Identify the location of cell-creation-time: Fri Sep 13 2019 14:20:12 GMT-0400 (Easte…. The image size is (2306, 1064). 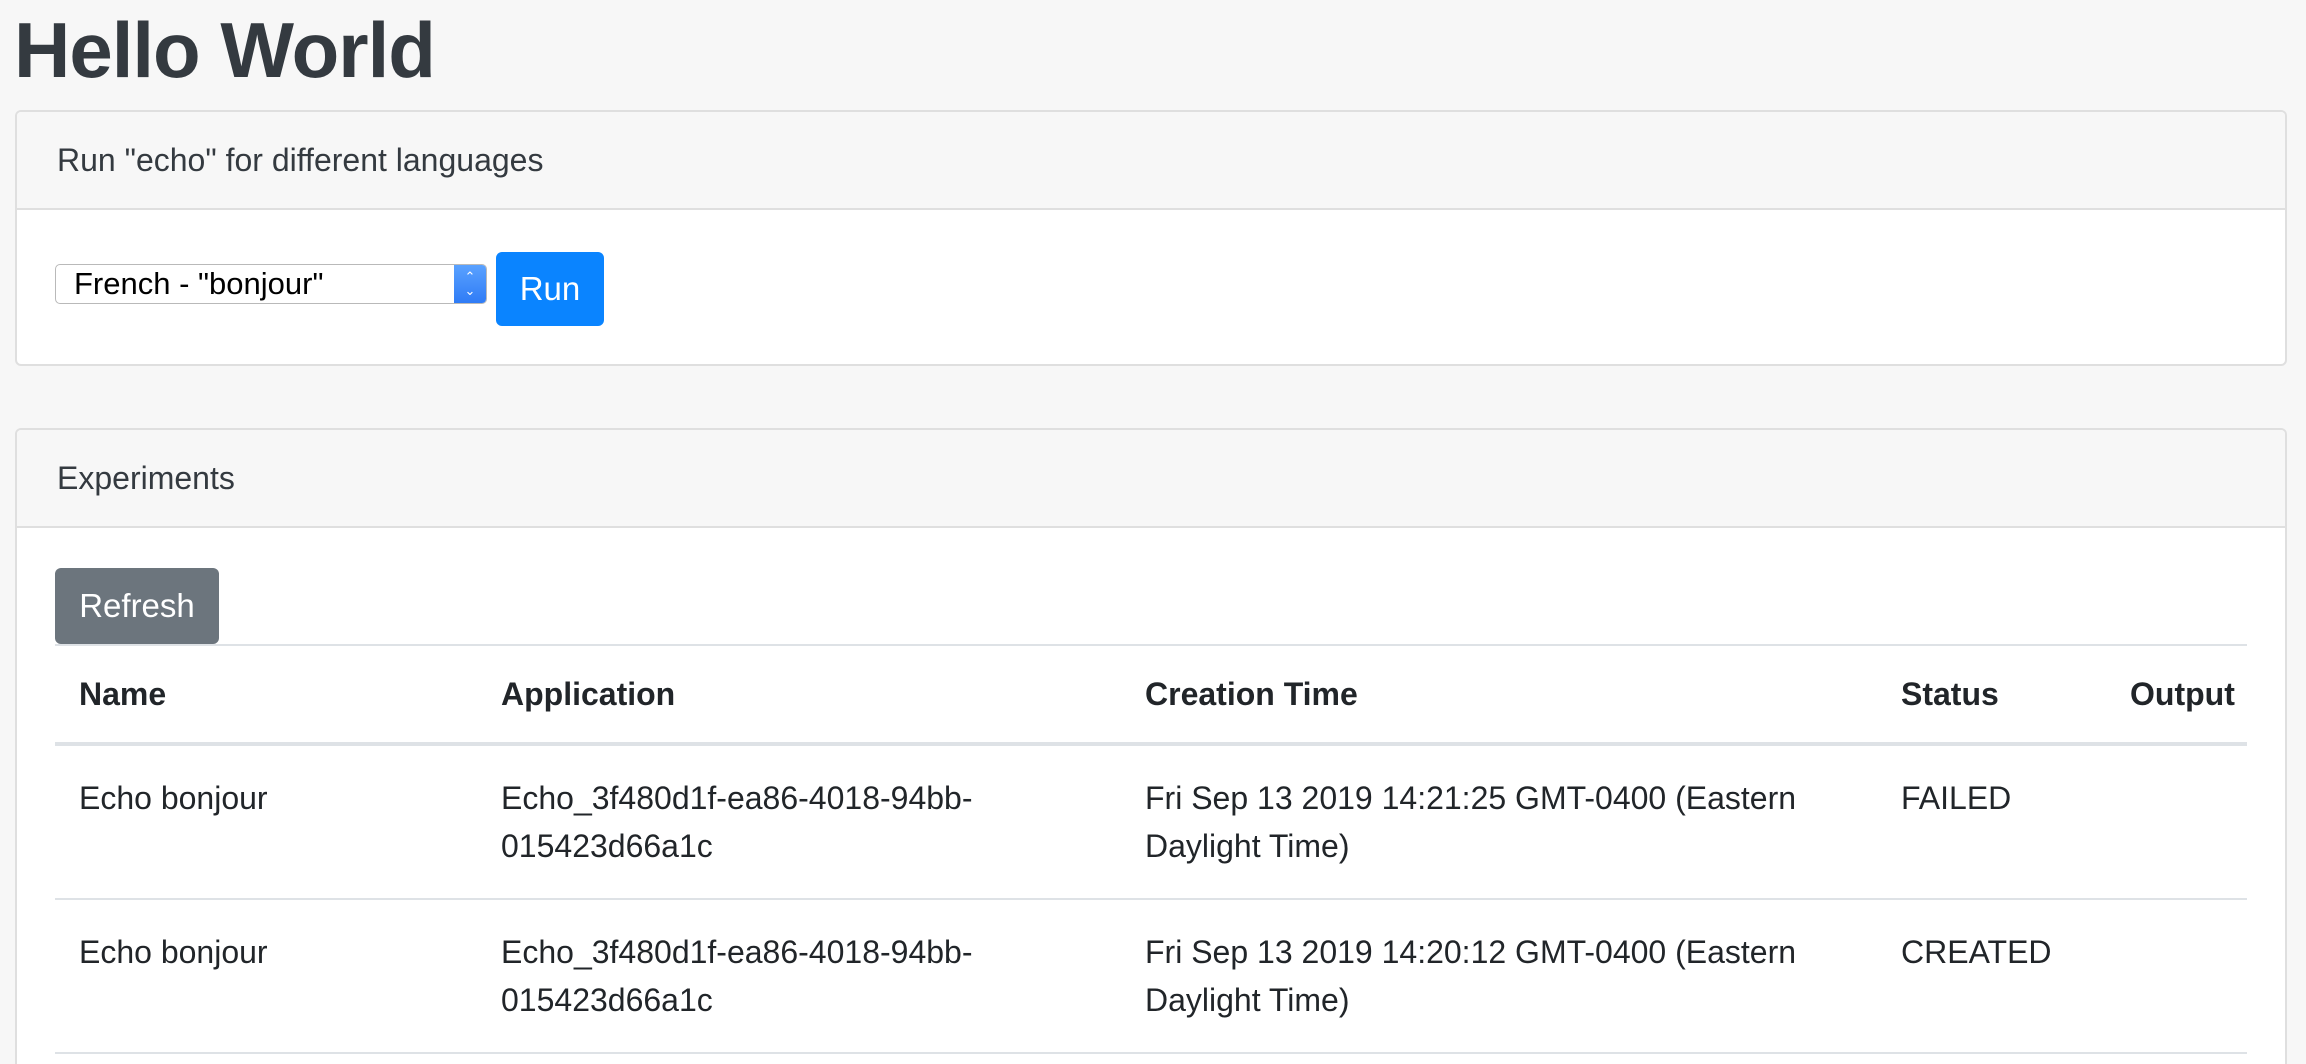
(1499, 976).